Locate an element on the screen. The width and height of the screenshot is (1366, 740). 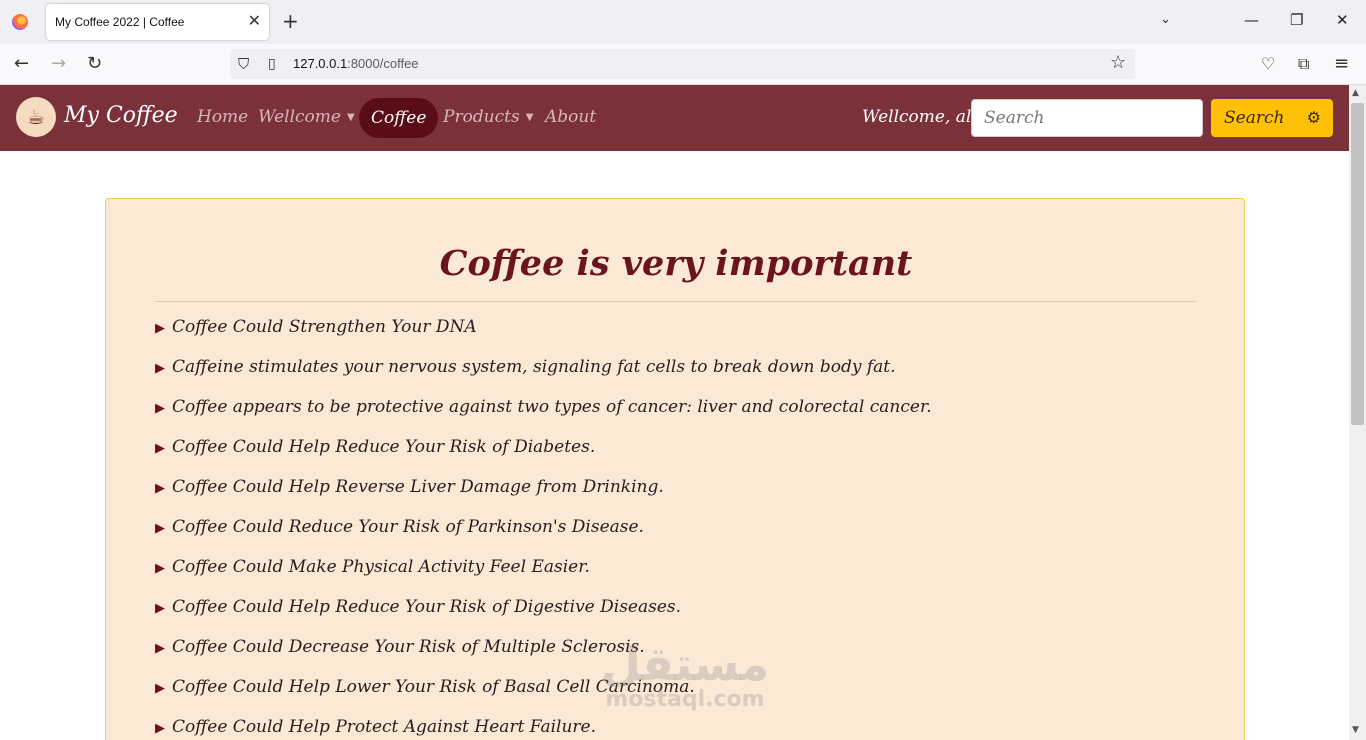
browser-tabbar: My Coffee 2022 | Coffee ✕ + ⌄ — ❐ ✕ is located at coordinates (683, 22).